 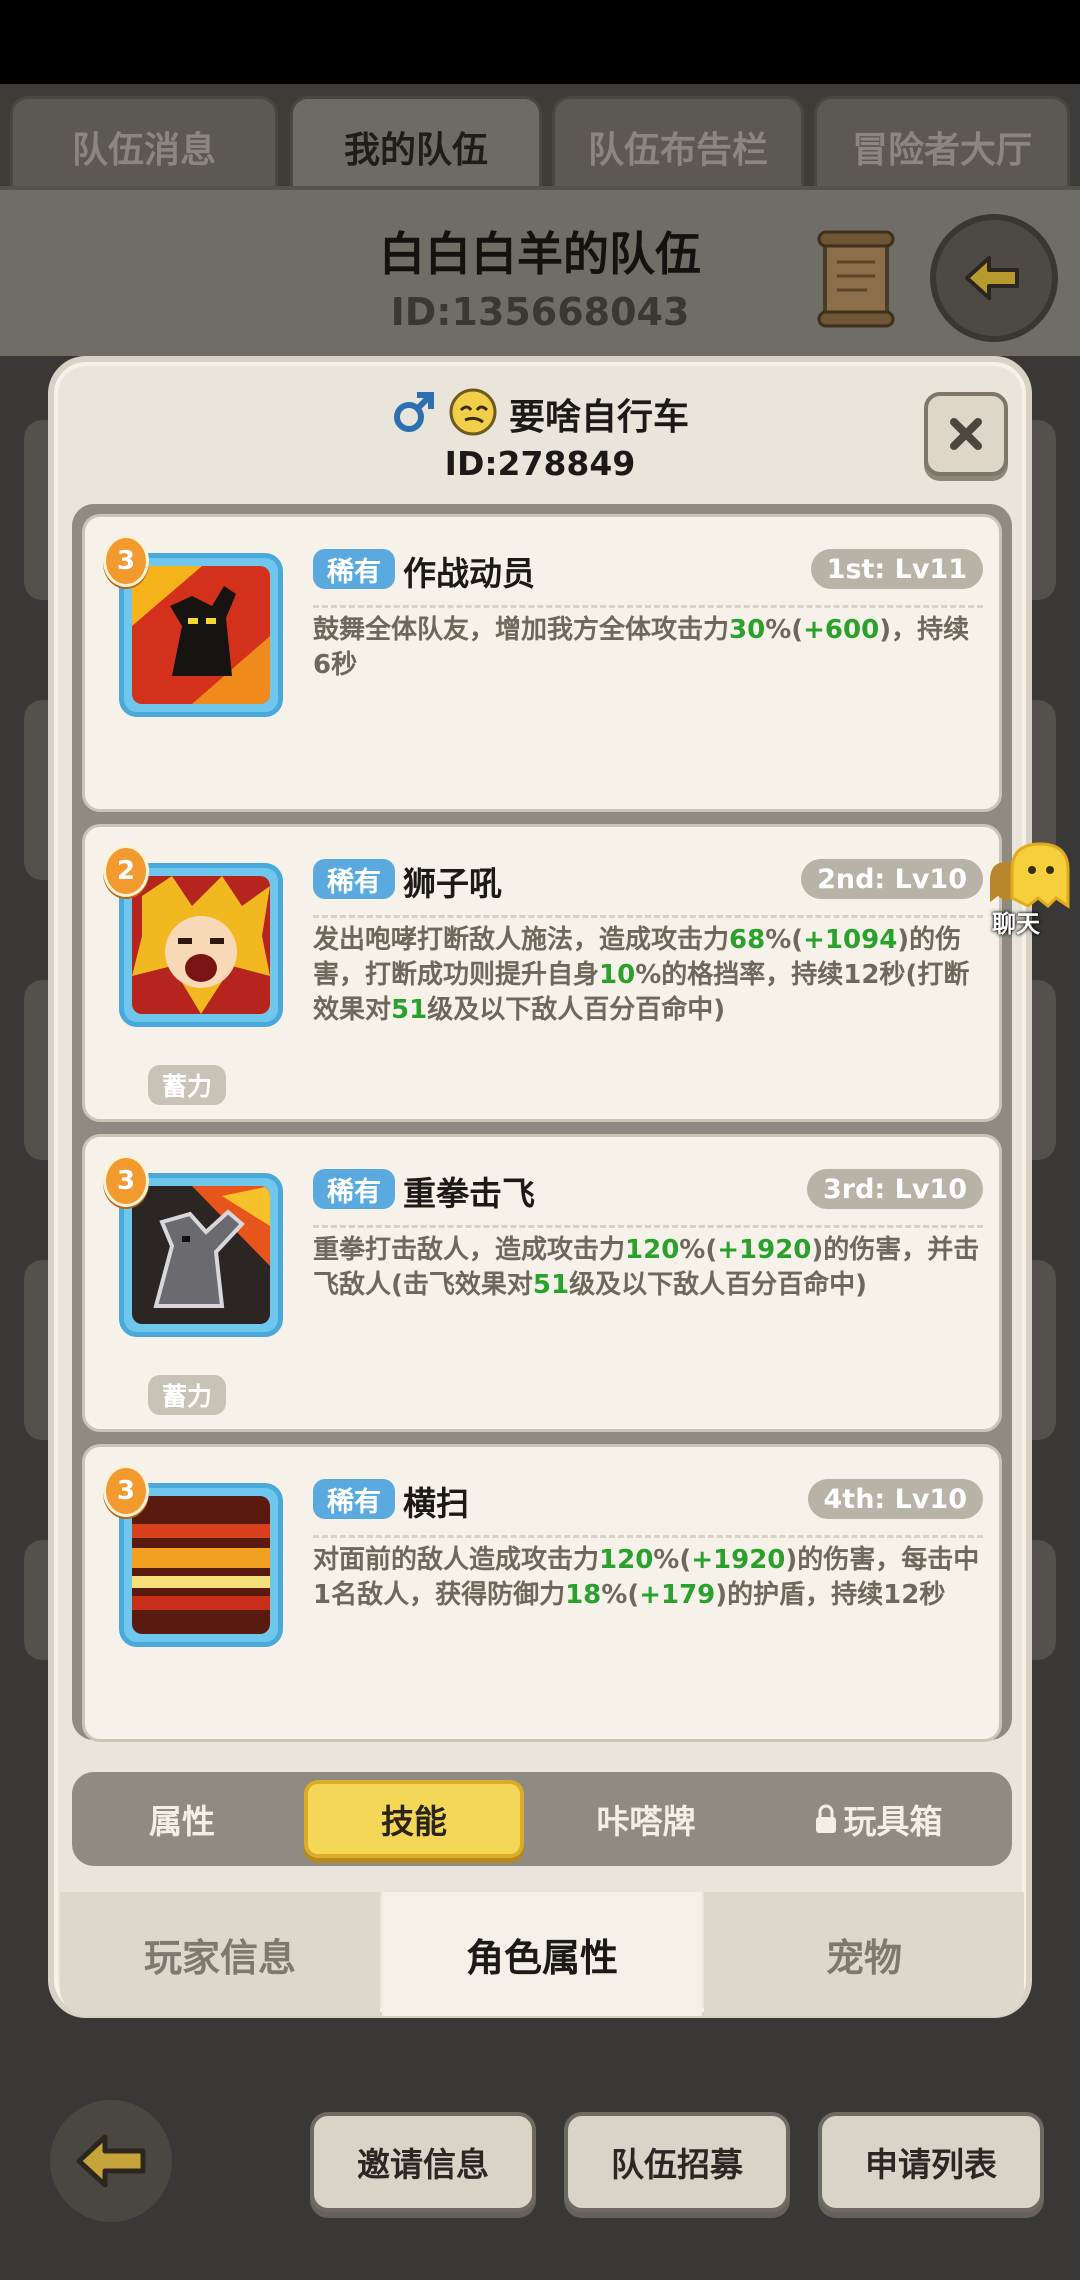 I want to click on rally-skill-icon, so click(x=201, y=635).